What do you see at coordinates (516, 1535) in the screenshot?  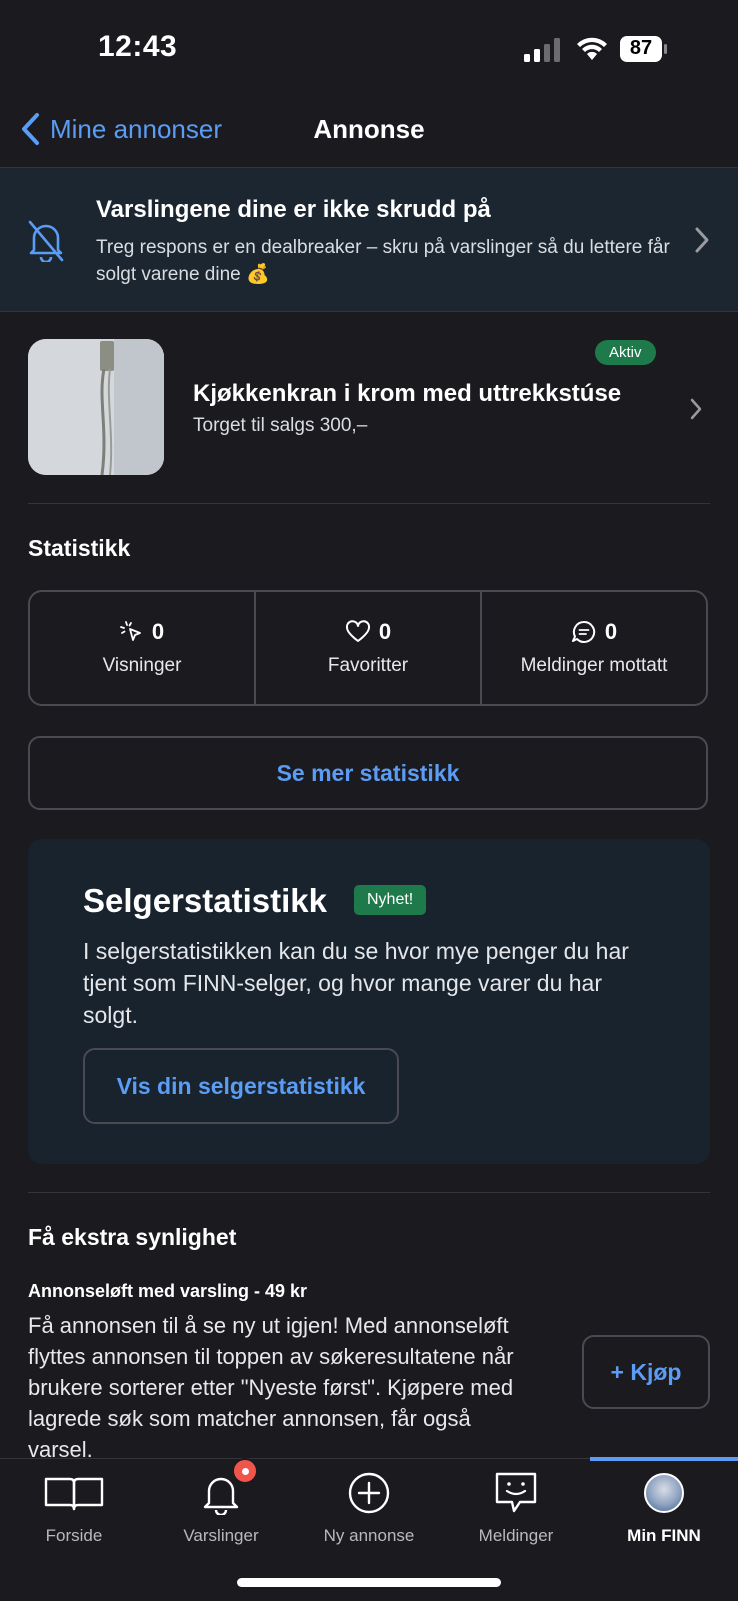 I see `tab-label: Meldinger` at bounding box center [516, 1535].